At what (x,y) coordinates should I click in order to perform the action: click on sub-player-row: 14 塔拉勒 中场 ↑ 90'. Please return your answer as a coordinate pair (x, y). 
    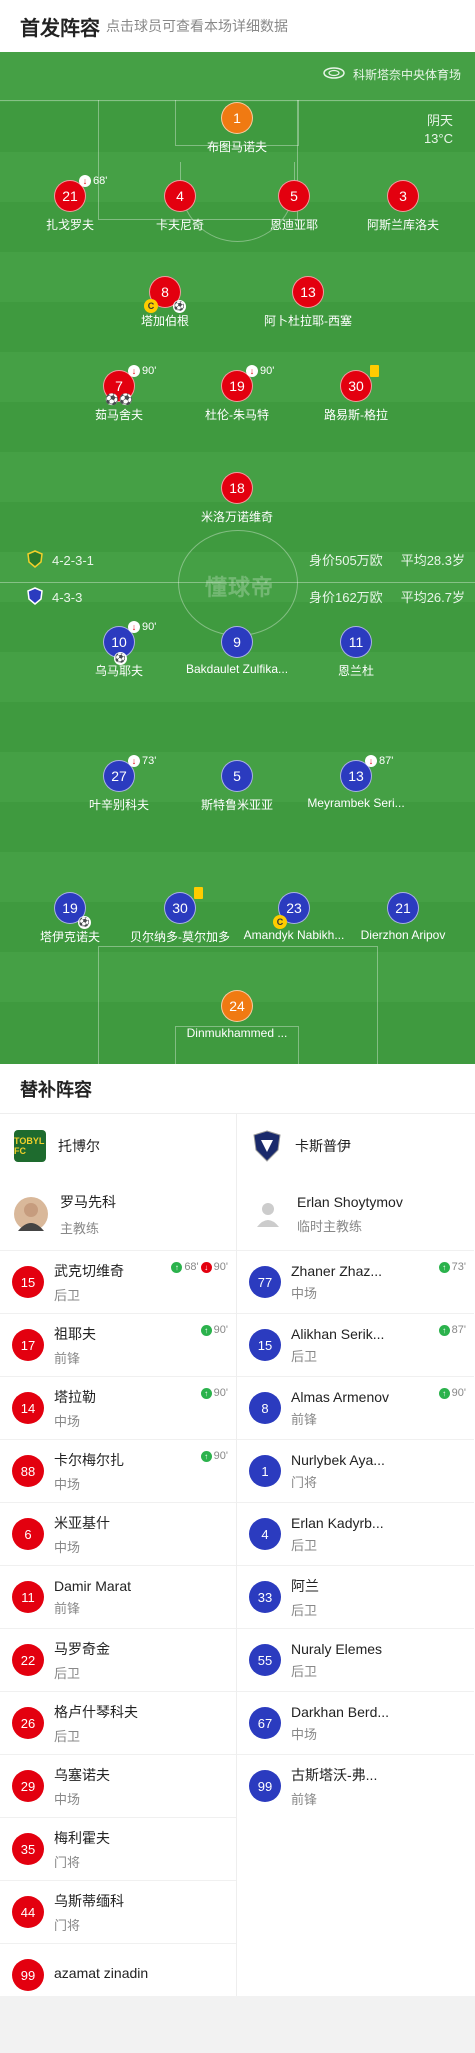
    Looking at the image, I should click on (118, 1407).